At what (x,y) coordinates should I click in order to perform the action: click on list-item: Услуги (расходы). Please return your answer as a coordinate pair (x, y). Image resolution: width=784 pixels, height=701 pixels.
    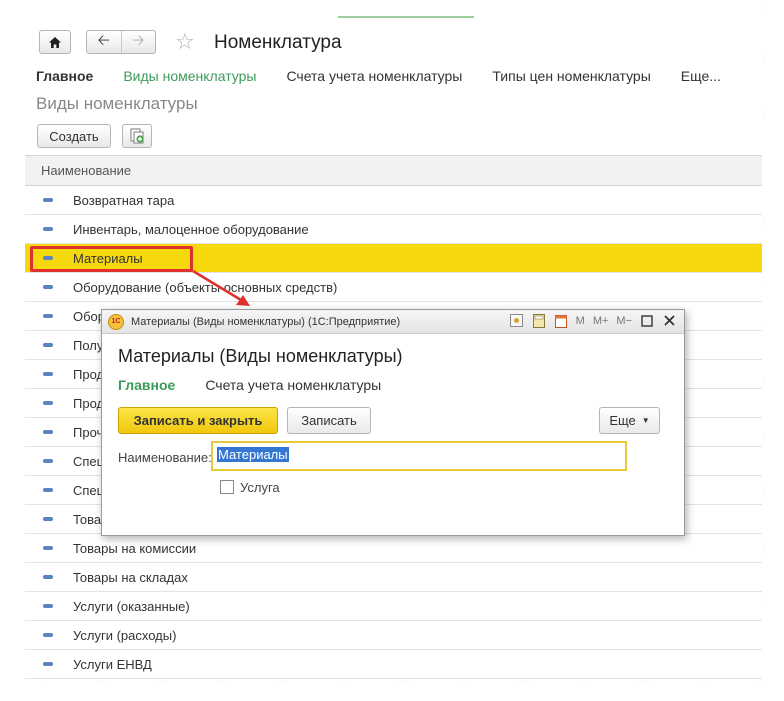
    Looking at the image, I should click on (393, 635).